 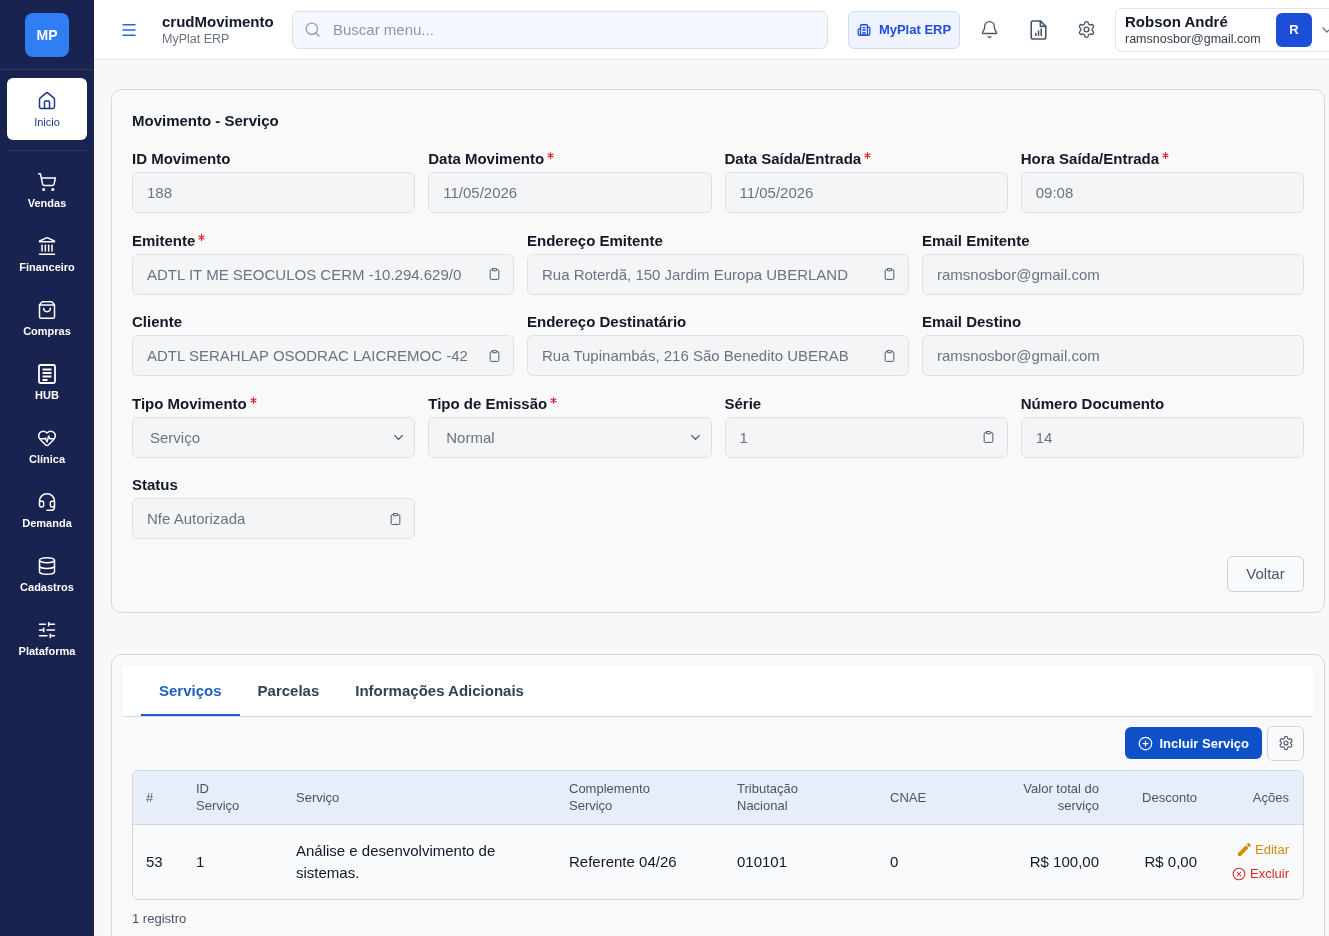 What do you see at coordinates (767, 797) in the screenshot?
I see `column-header: Tributação Nacional` at bounding box center [767, 797].